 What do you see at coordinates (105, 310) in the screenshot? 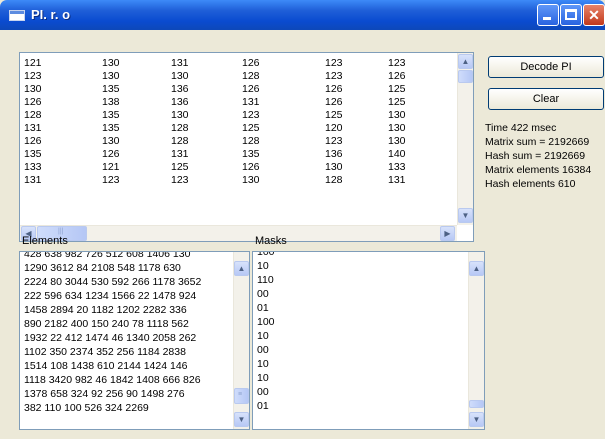
I see `elements-line: 1458 2894 20 1182 1202 2282 336` at bounding box center [105, 310].